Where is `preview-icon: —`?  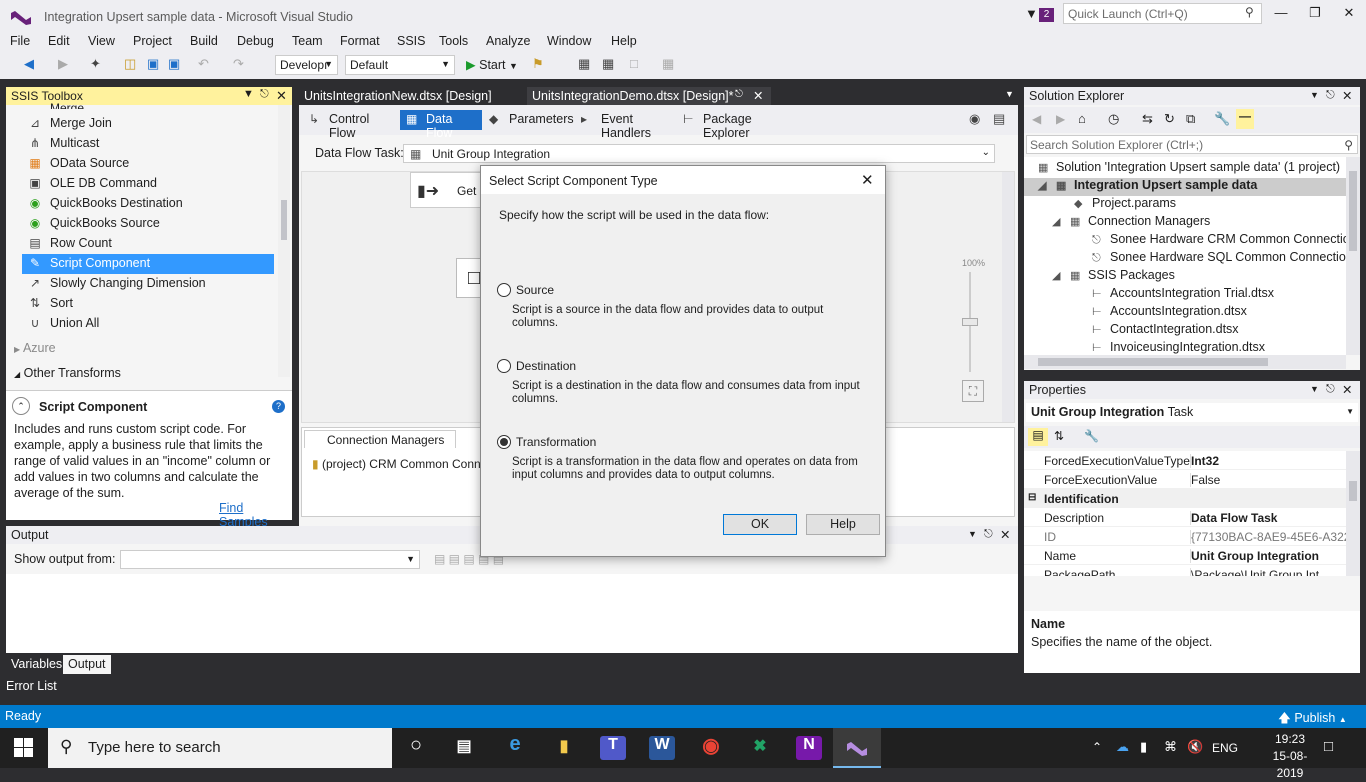
preview-icon: — is located at coordinates (1245, 119).